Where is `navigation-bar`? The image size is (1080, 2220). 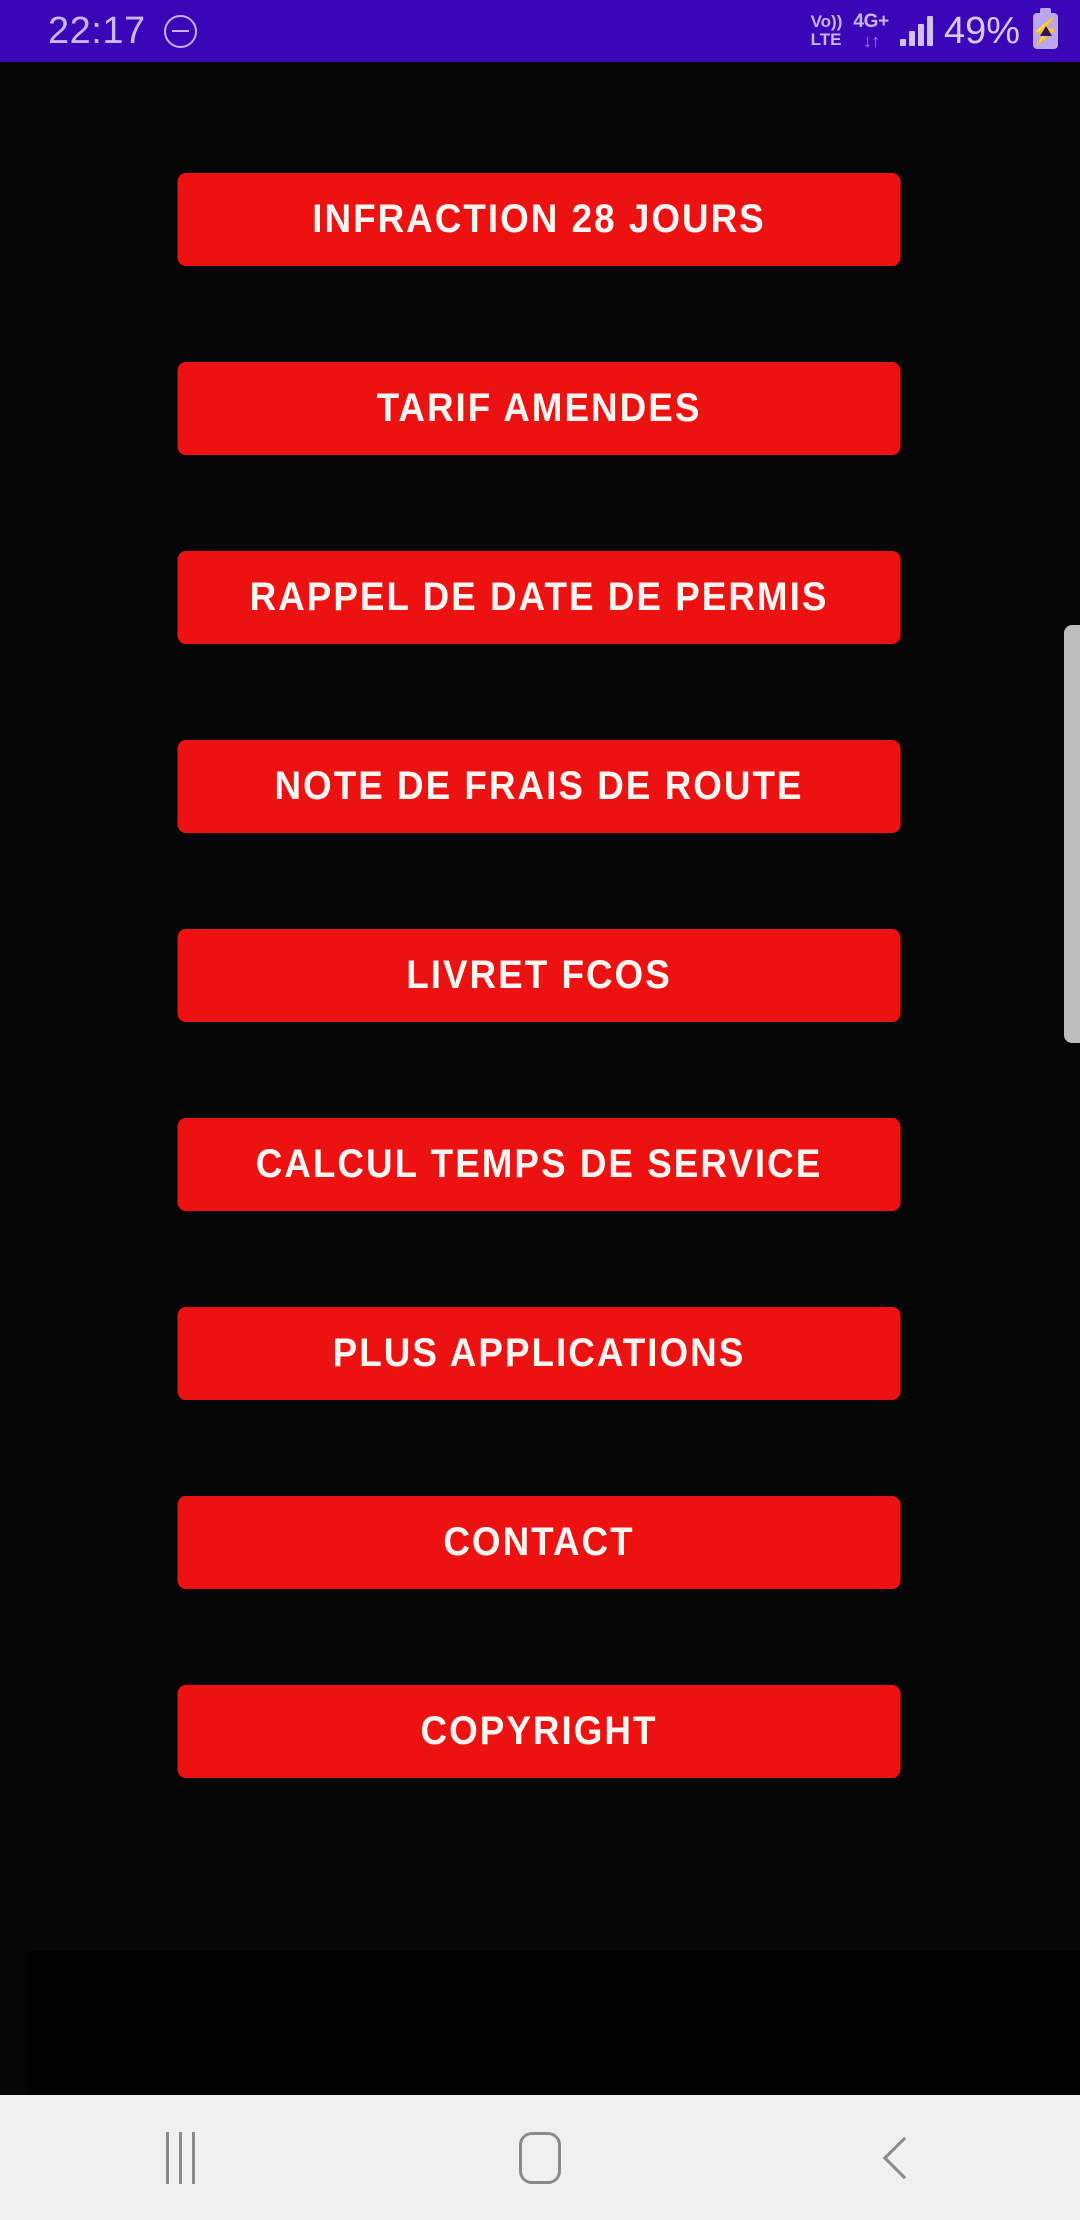 navigation-bar is located at coordinates (540, 2157).